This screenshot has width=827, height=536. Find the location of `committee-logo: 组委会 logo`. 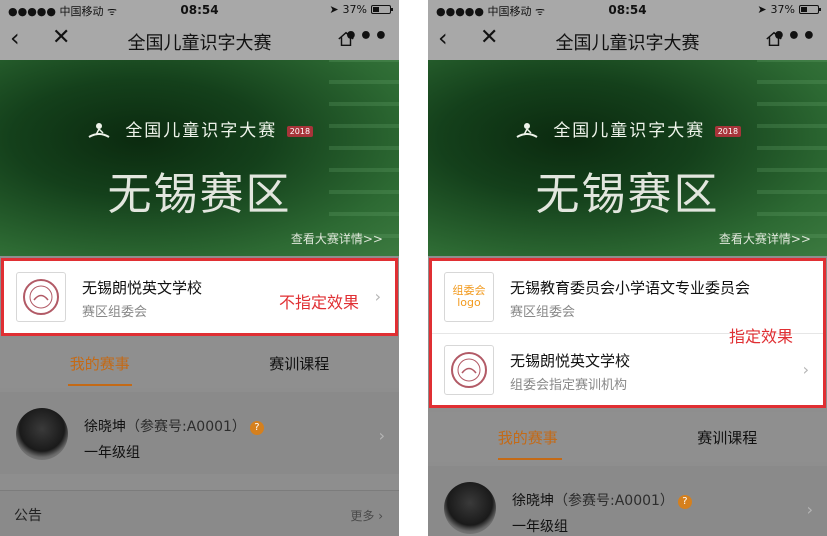

committee-logo: 组委会 logo is located at coordinates (469, 297).